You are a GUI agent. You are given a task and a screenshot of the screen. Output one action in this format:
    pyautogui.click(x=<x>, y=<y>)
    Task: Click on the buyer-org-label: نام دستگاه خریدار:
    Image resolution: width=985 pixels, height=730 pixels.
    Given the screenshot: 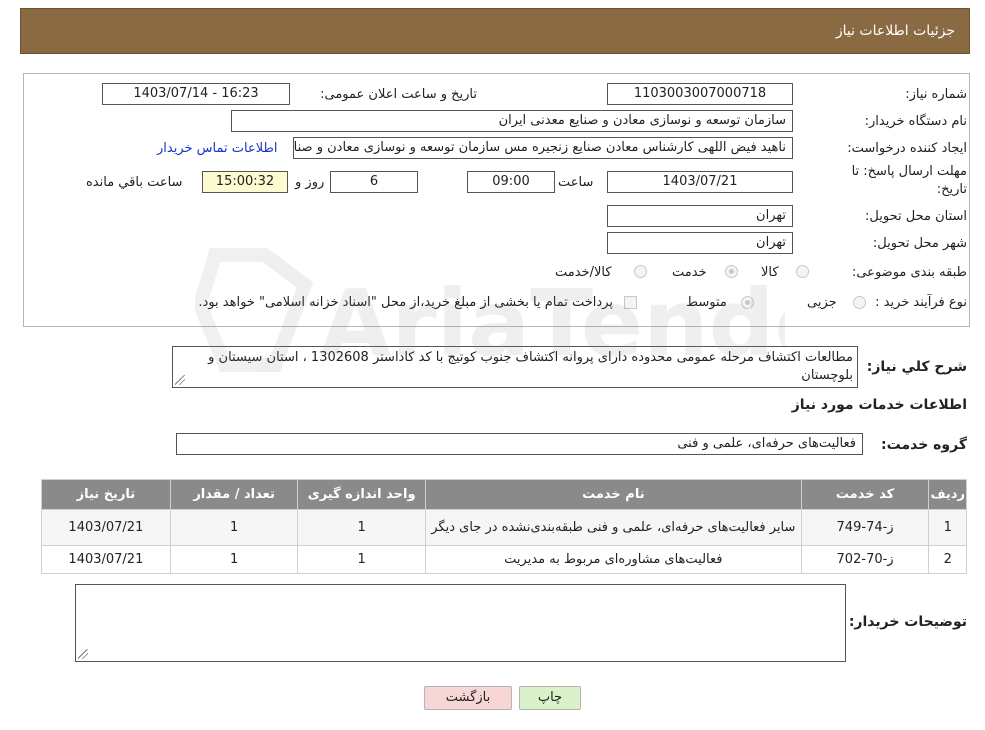 What is the action you would take?
    pyautogui.click(x=915, y=121)
    